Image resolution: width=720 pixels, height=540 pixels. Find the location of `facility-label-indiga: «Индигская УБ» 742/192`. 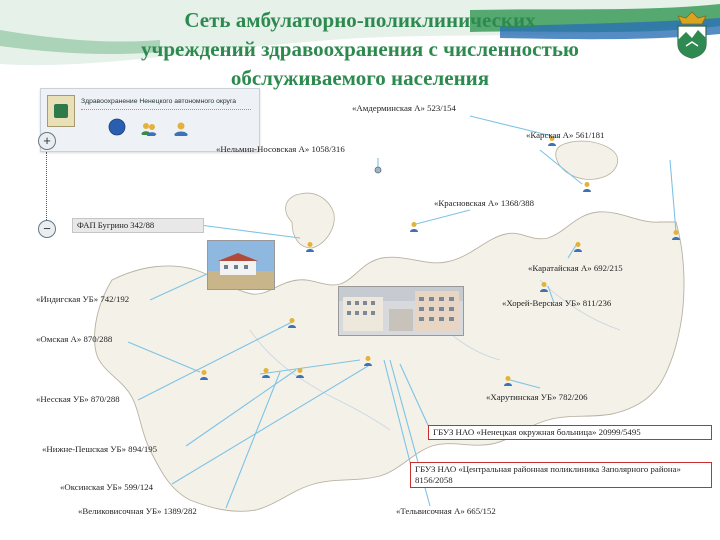

facility-label-indiga: «Индигская УБ» 742/192 is located at coordinates (83, 299).